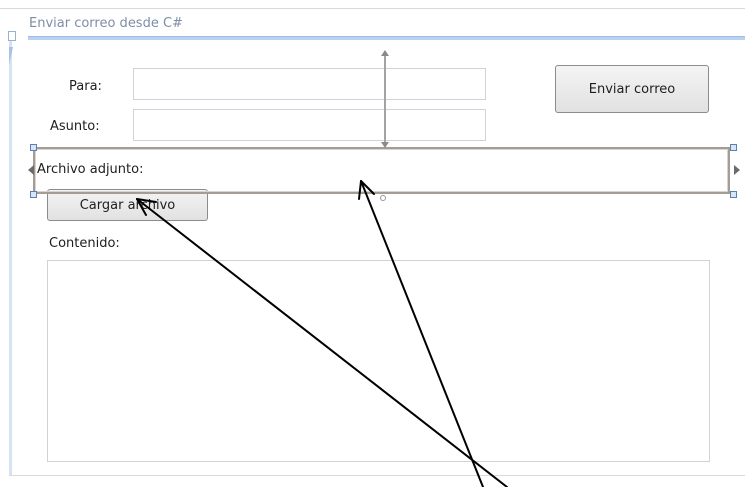  I want to click on top-border, so click(372, 8).